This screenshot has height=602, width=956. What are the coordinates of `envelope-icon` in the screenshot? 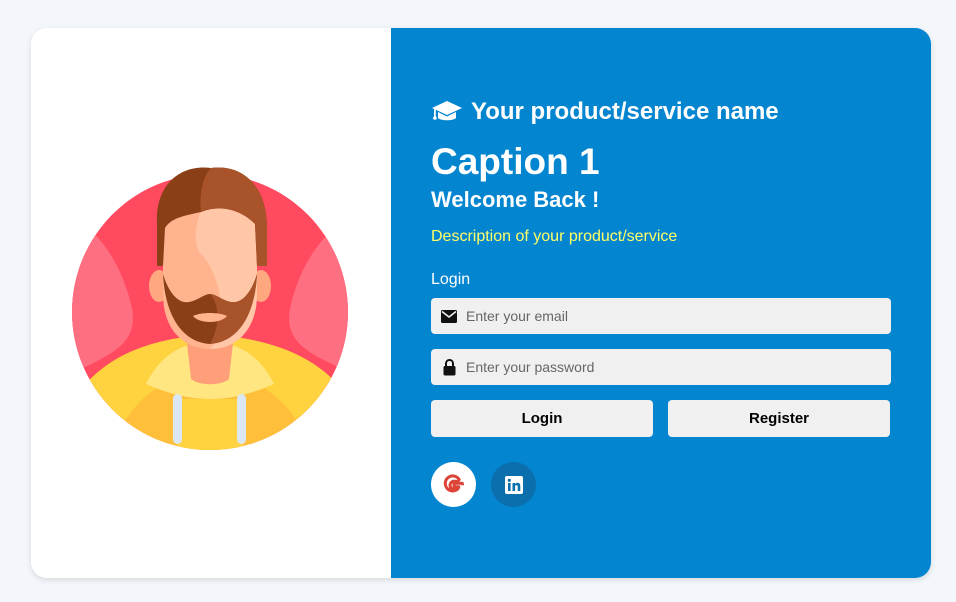 It's located at (449, 316).